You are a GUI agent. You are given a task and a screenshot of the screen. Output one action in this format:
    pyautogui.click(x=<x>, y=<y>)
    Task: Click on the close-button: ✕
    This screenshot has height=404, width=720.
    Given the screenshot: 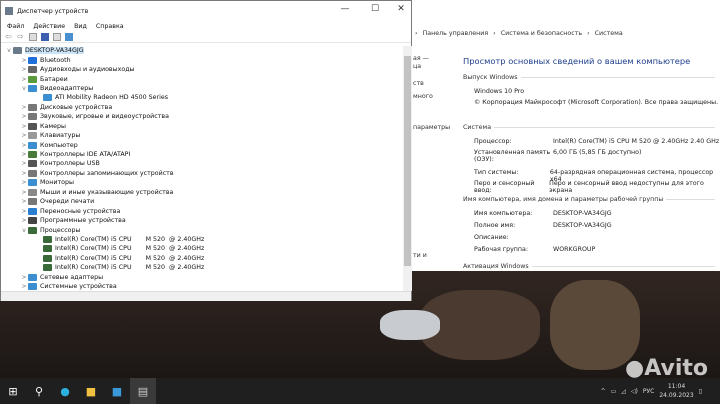 What is the action you would take?
    pyautogui.click(x=401, y=11)
    